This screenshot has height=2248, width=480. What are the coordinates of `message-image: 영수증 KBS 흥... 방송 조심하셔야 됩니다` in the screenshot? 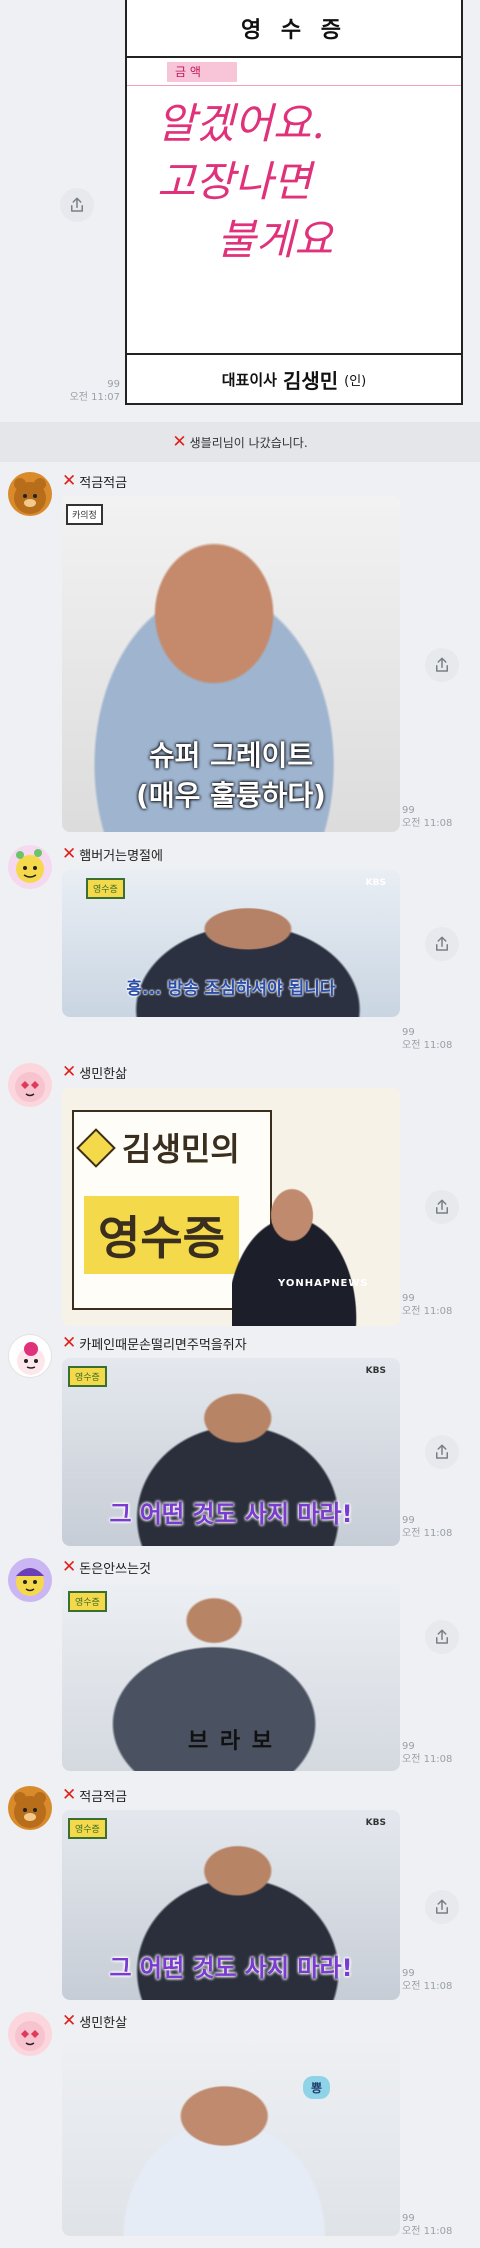 It's located at (231, 943).